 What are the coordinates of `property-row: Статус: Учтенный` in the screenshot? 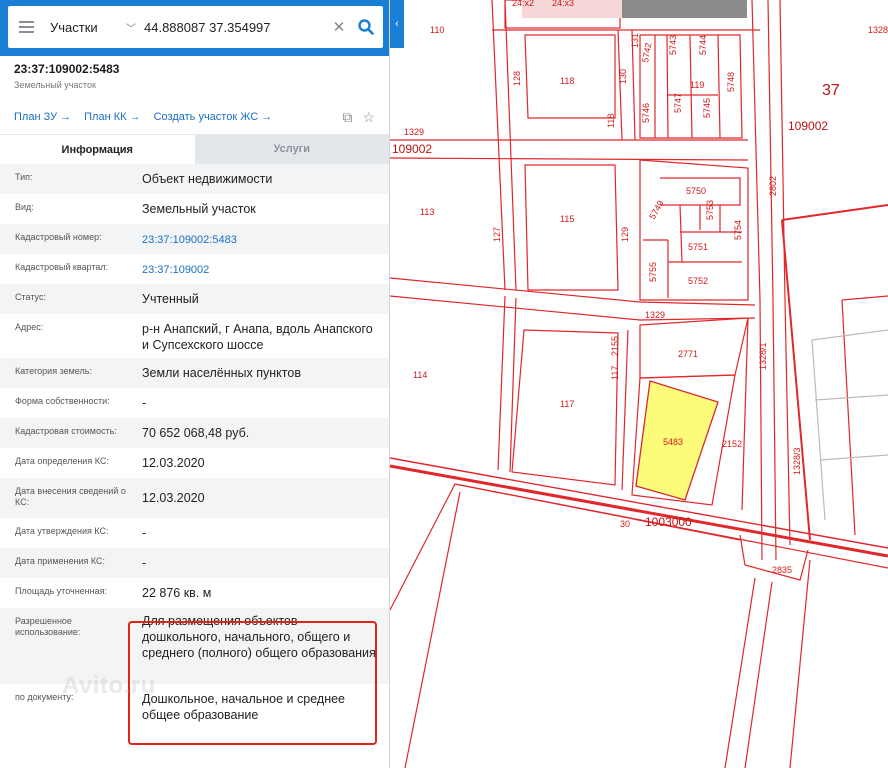 It's located at (194, 299).